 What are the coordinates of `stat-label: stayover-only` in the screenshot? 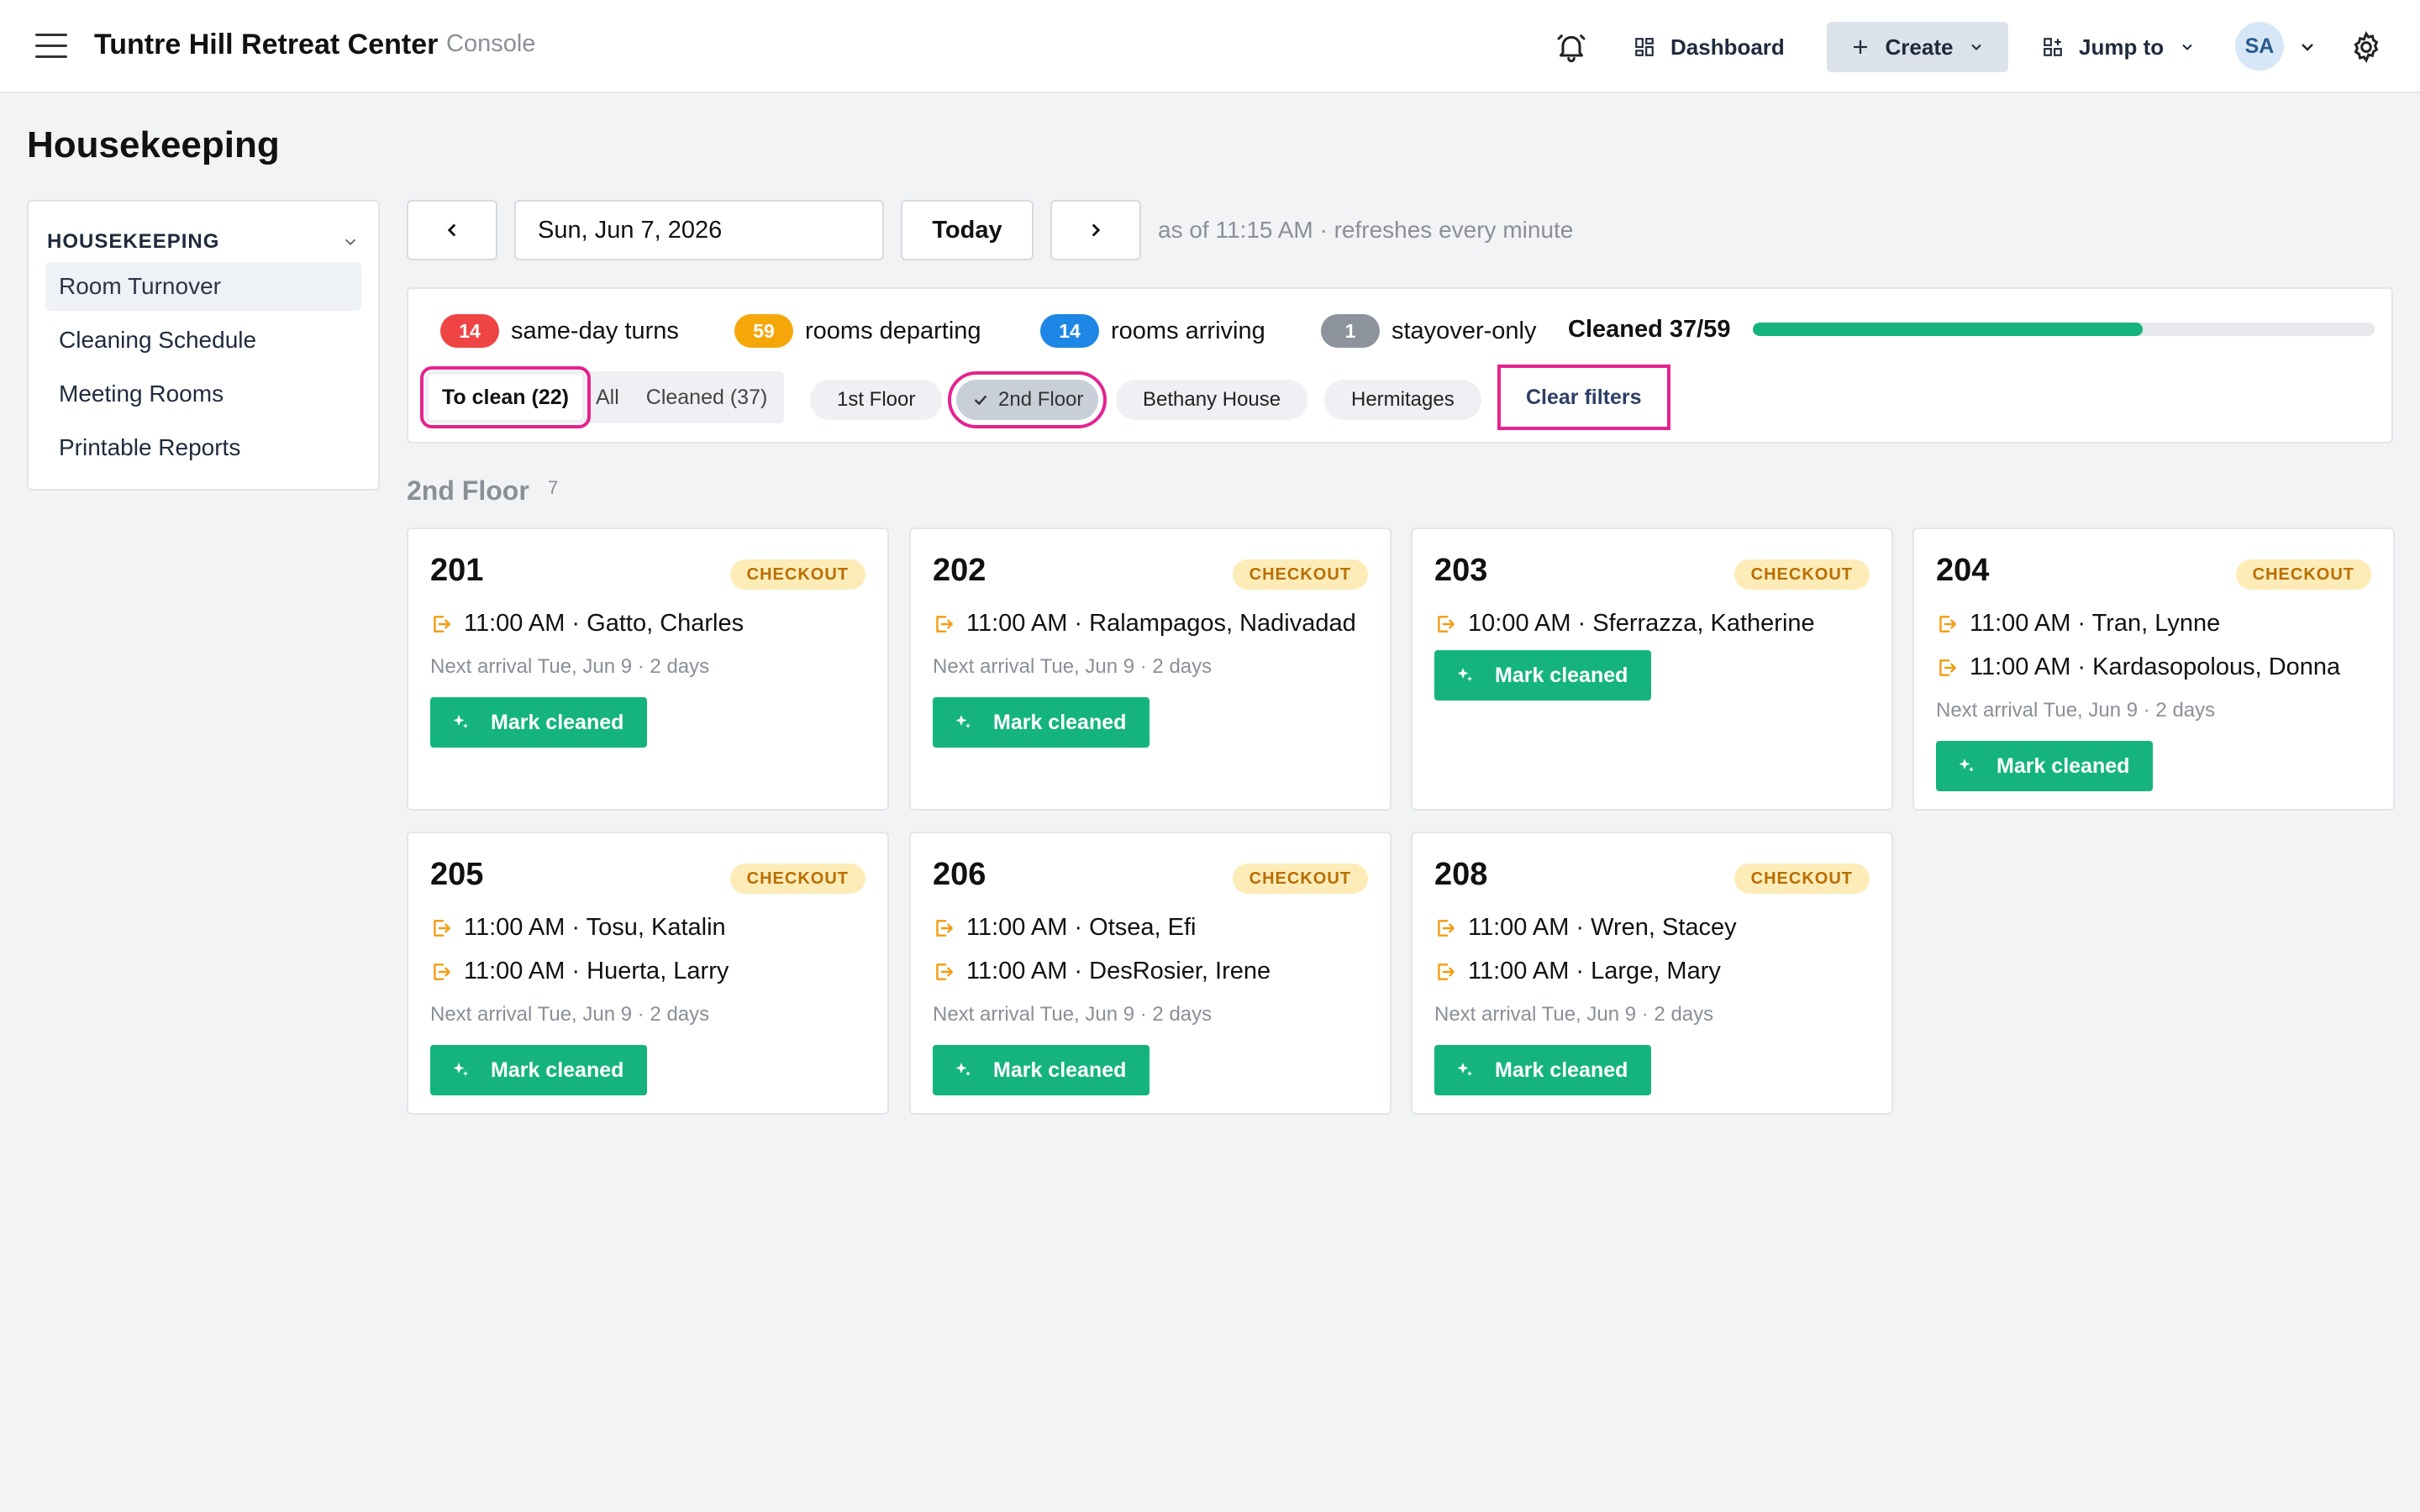 It's located at (1465, 330).